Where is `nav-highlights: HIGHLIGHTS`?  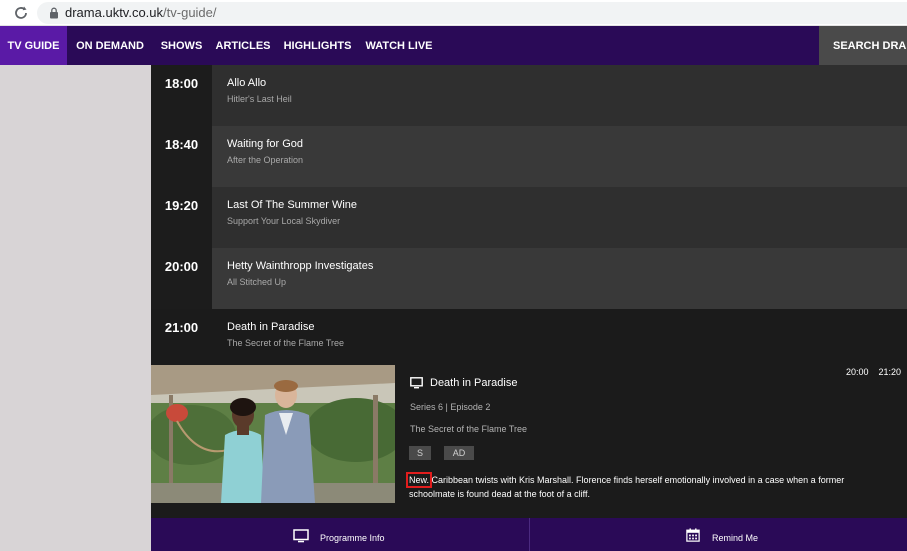
nav-highlights: HIGHLIGHTS is located at coordinates (317, 45).